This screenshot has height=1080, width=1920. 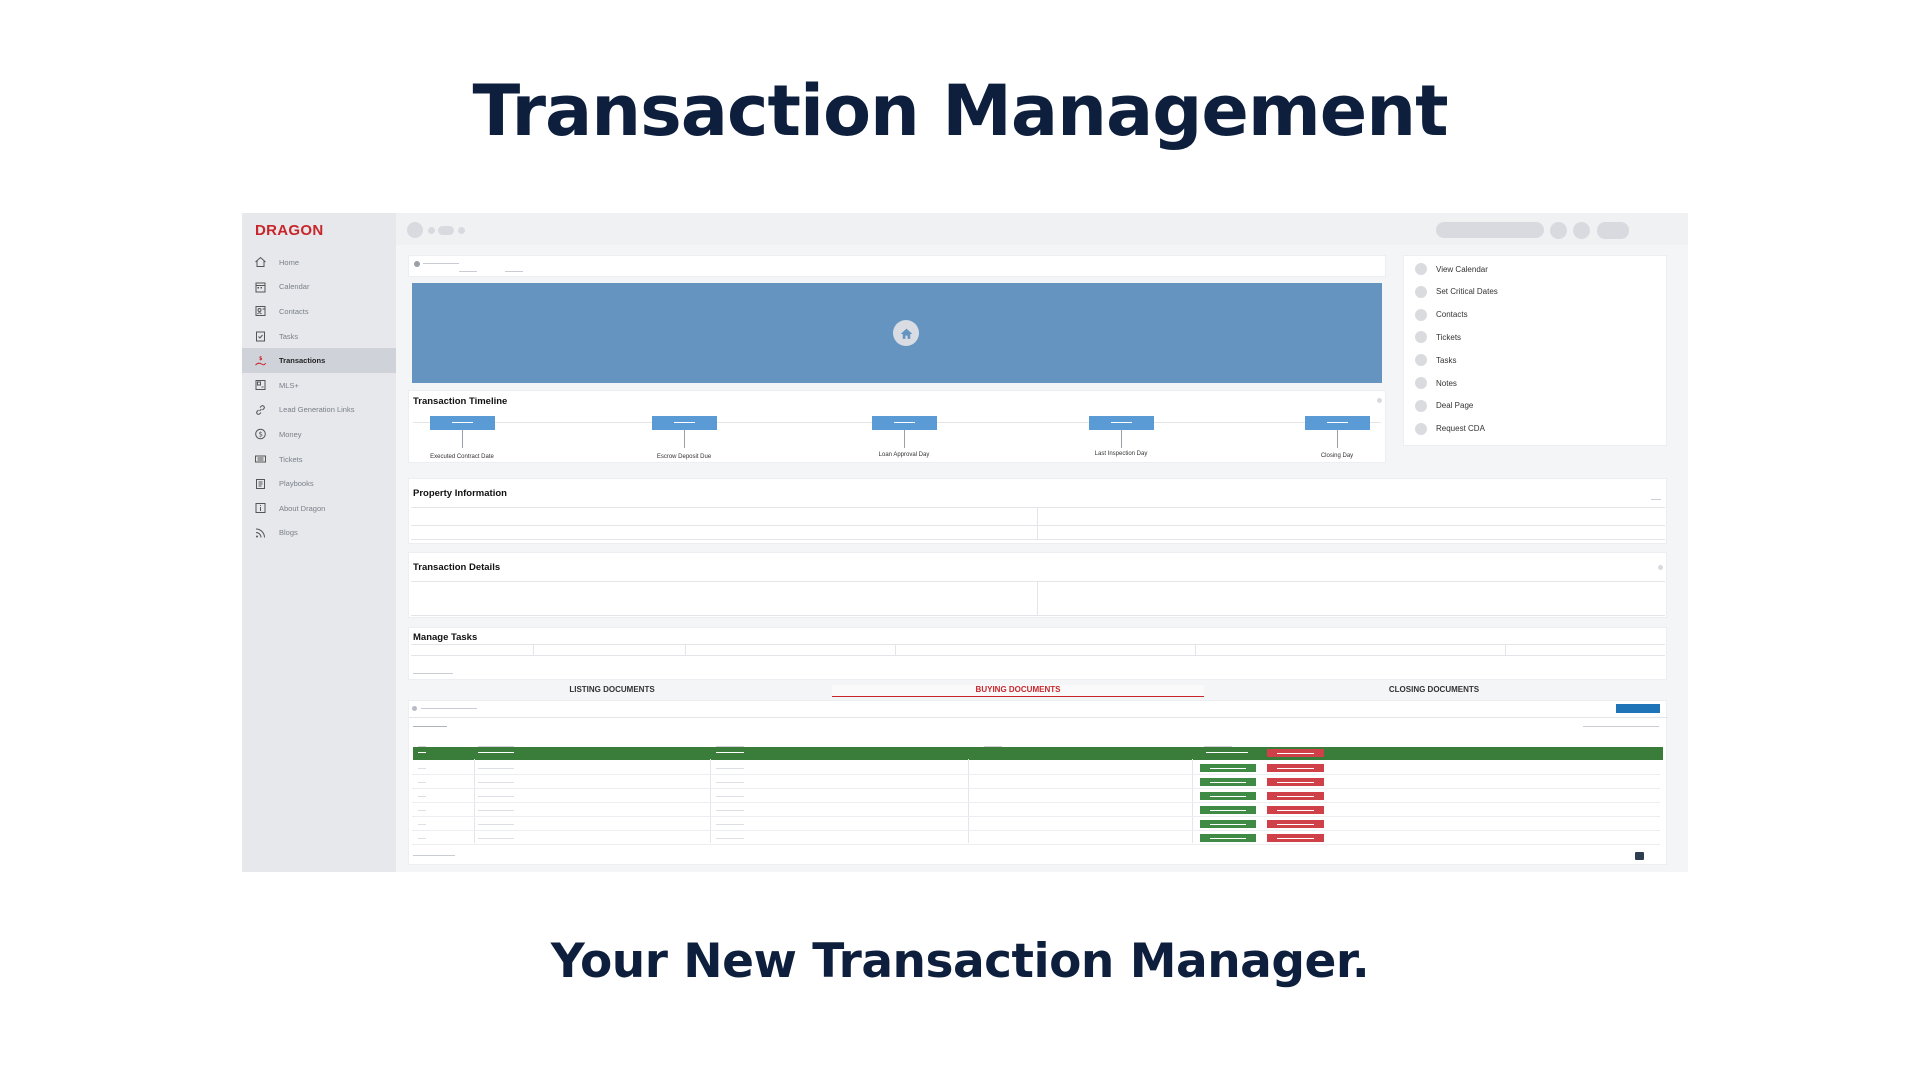 What do you see at coordinates (1038, 753) in the screenshot?
I see `table-header` at bounding box center [1038, 753].